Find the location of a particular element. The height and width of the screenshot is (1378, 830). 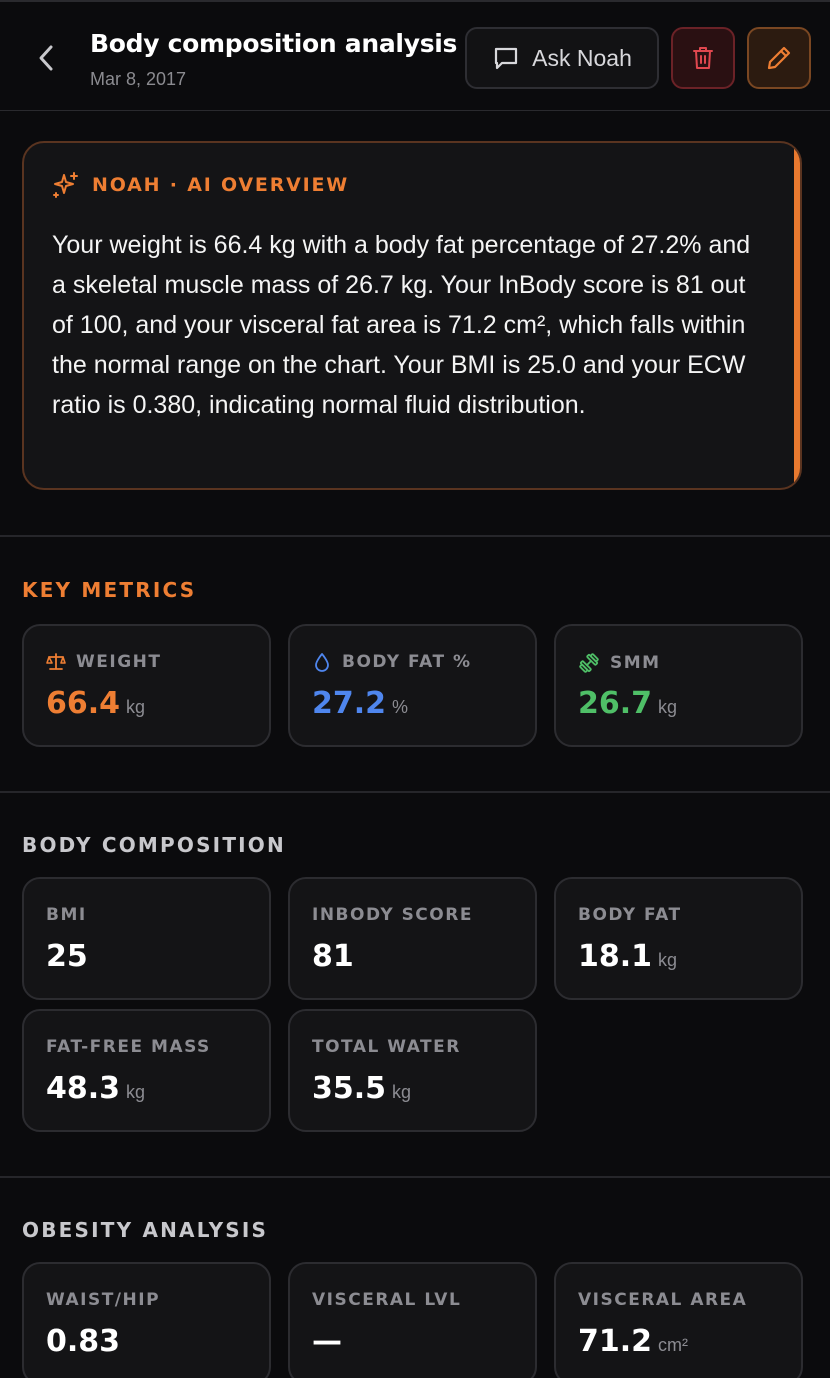

stat-value: 0.83 is located at coordinates (83, 1341).